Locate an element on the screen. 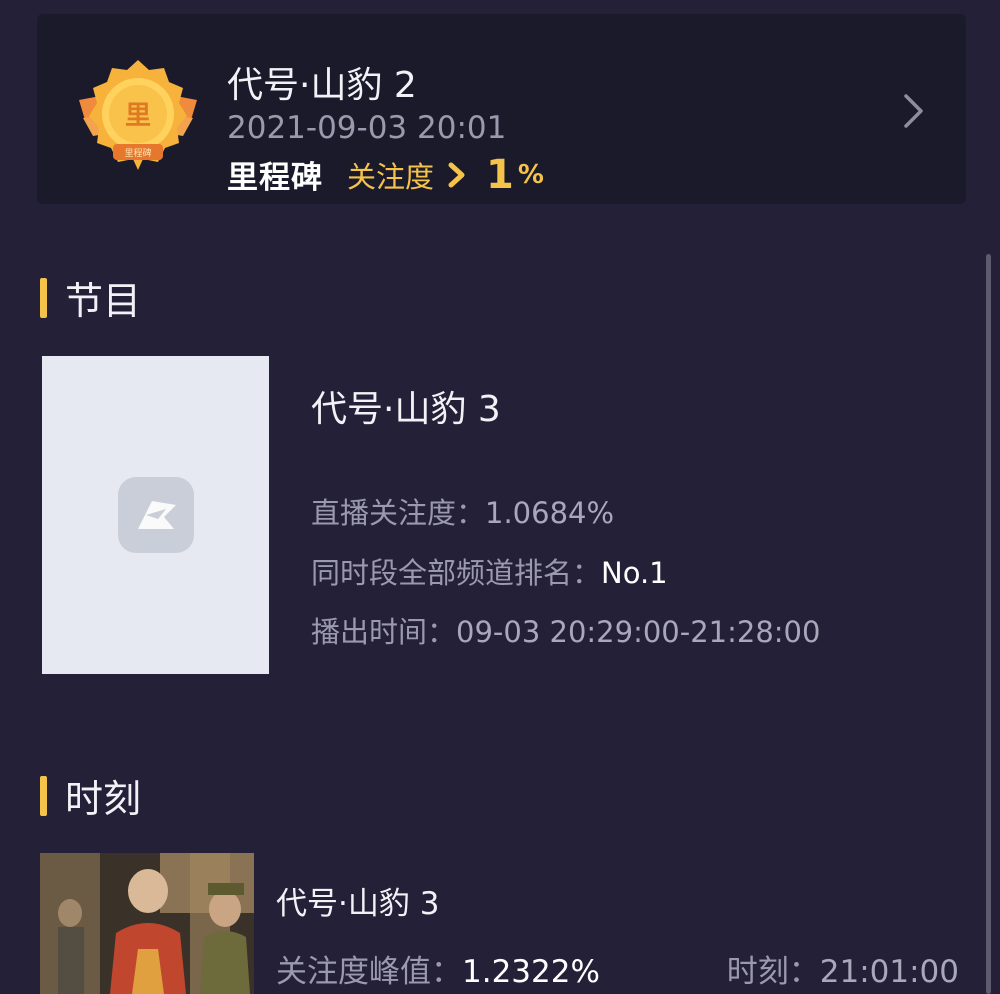 This screenshot has width=1000, height=994. moment-title: 代号·山豹 3 is located at coordinates (357, 900).